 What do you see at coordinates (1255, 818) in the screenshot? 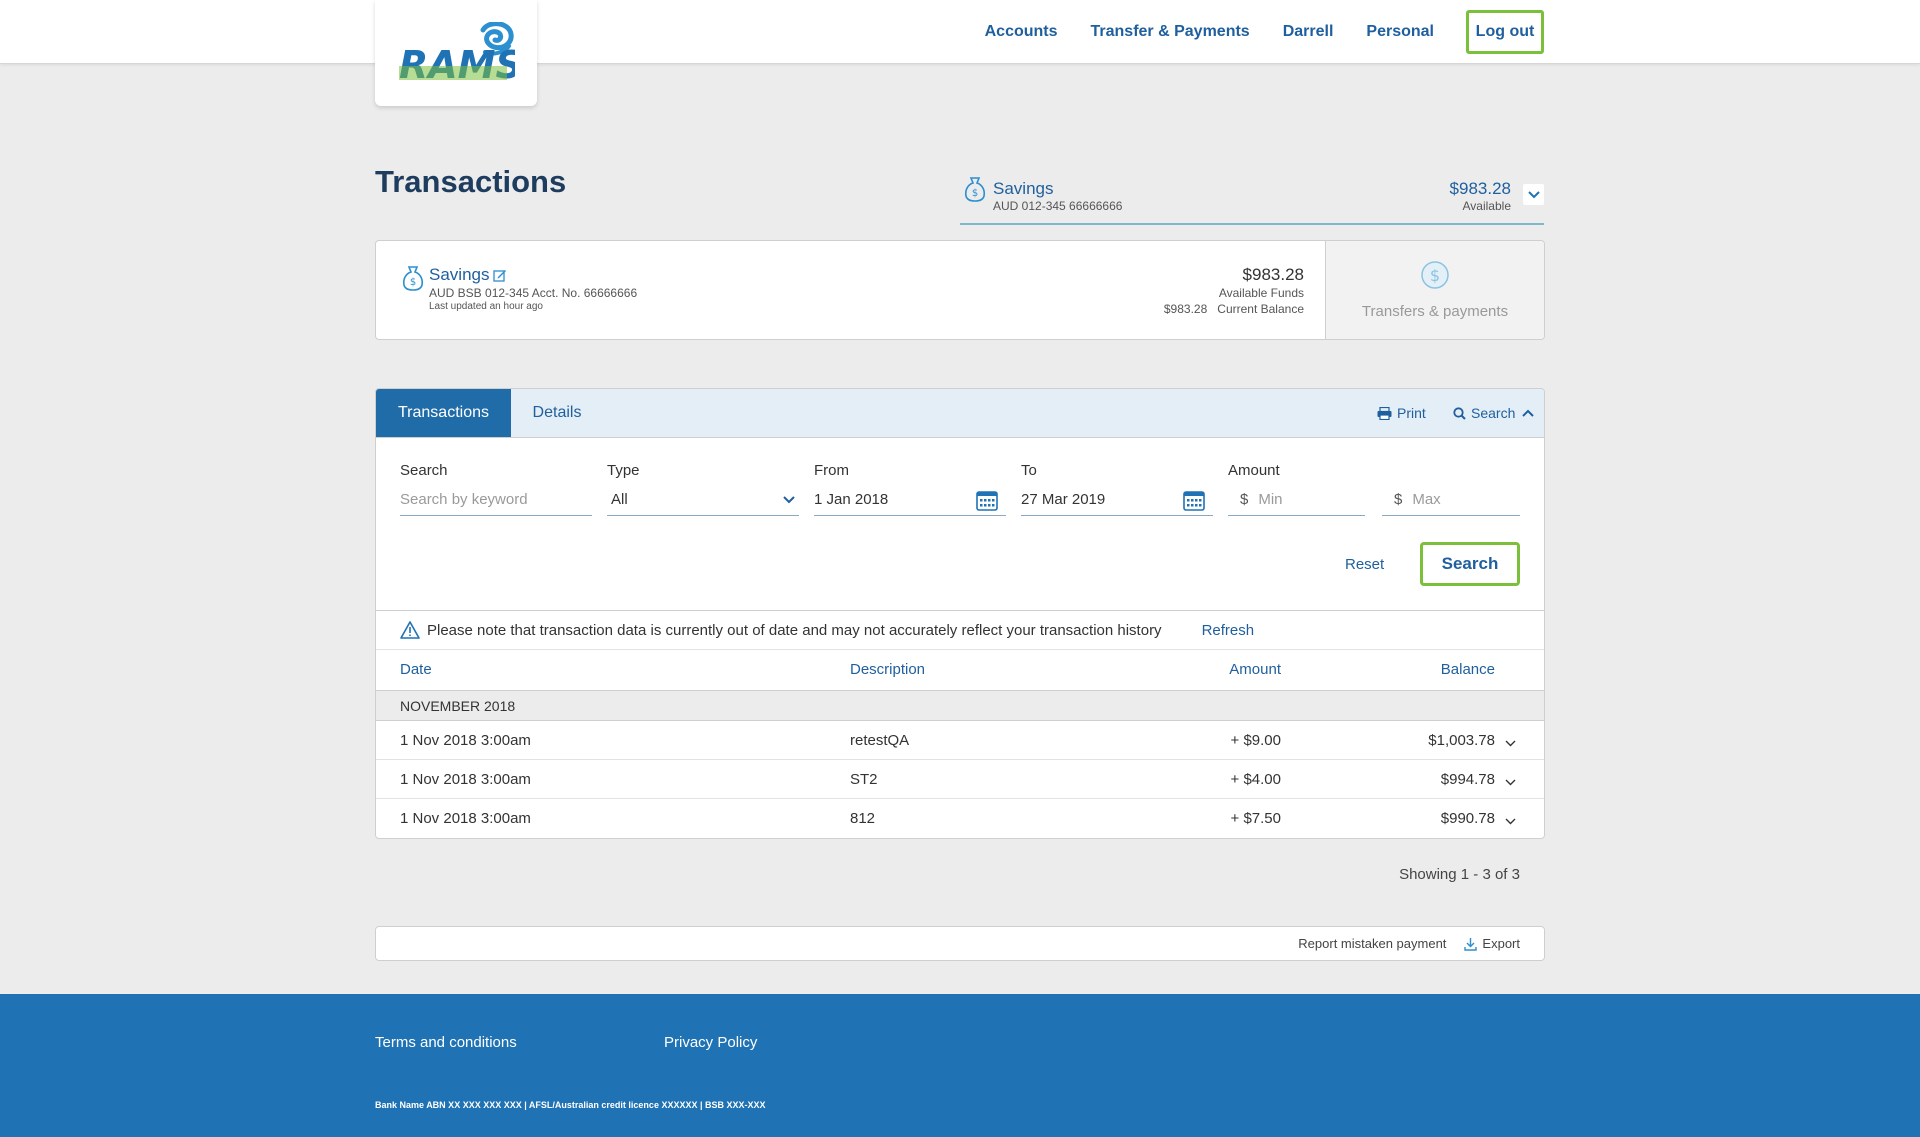
I see `txn-amount: + $7.50` at bounding box center [1255, 818].